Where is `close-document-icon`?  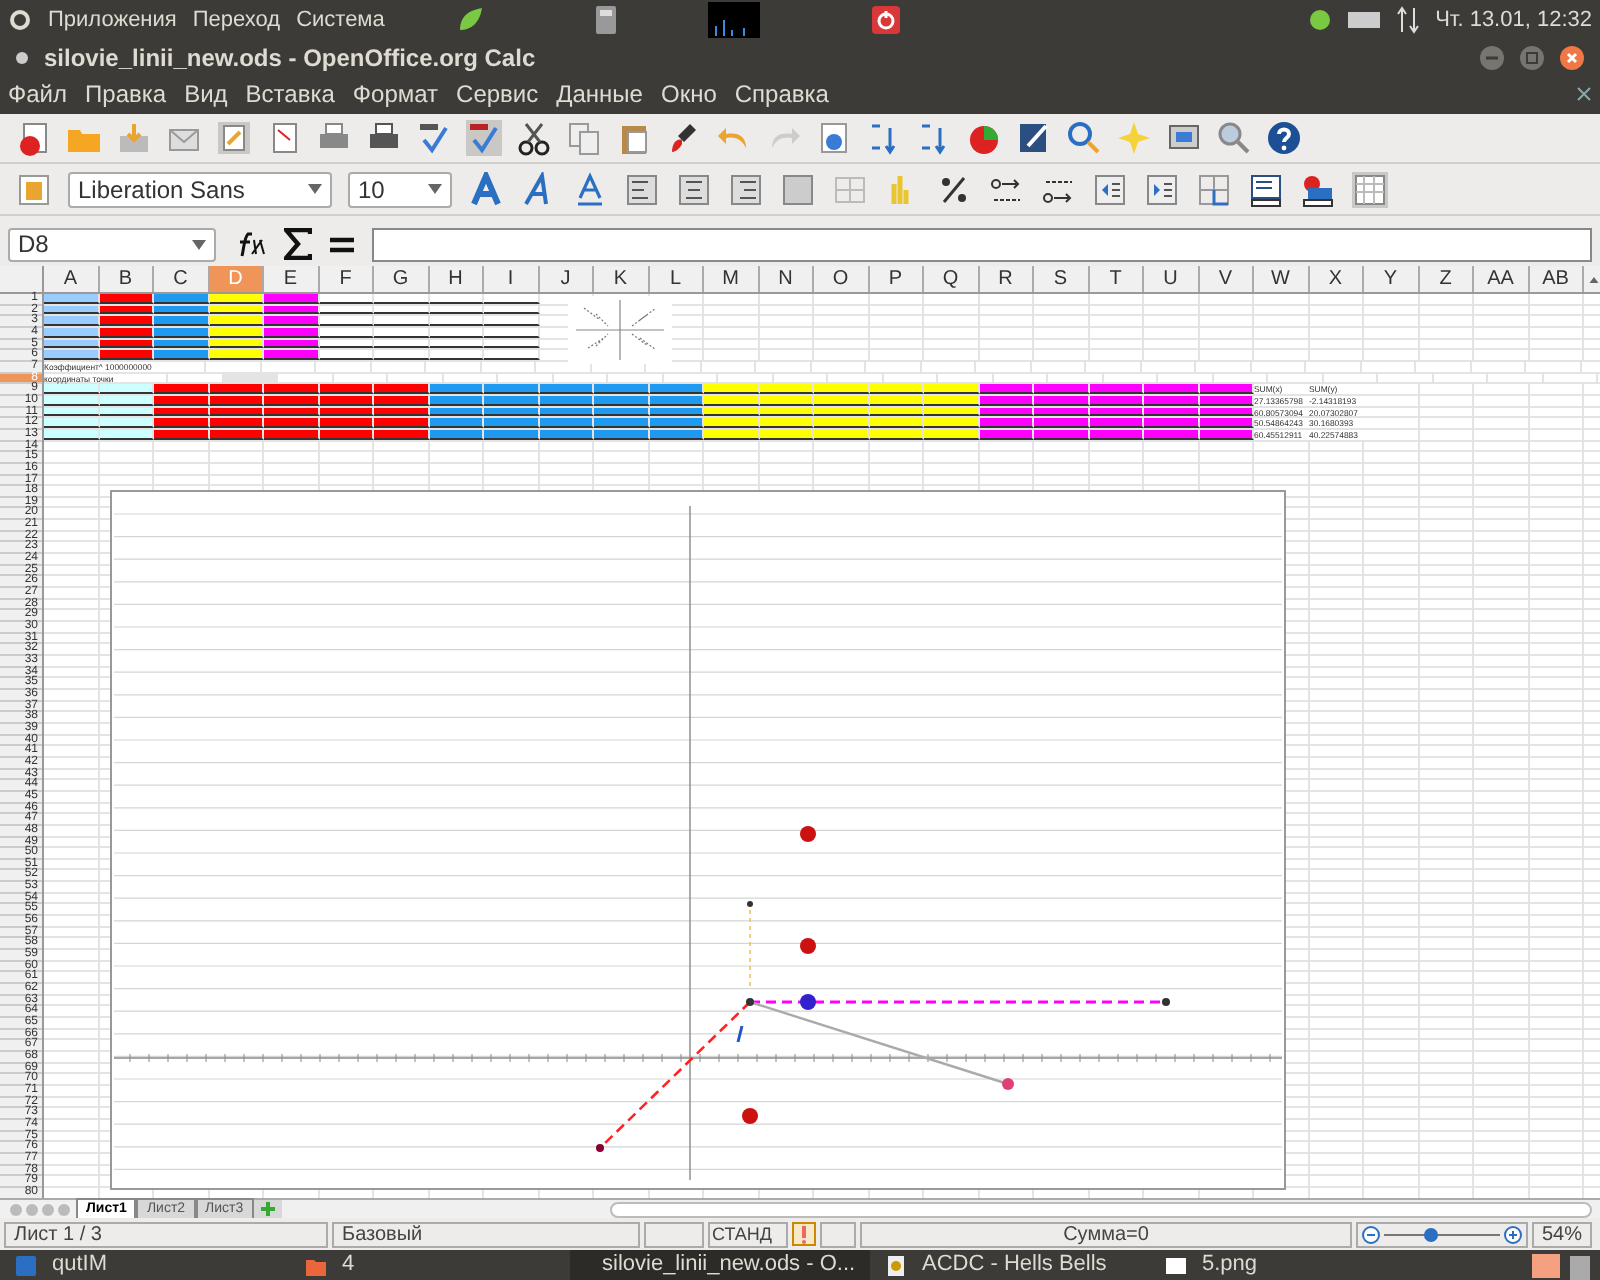
close-document-icon is located at coordinates (1584, 94).